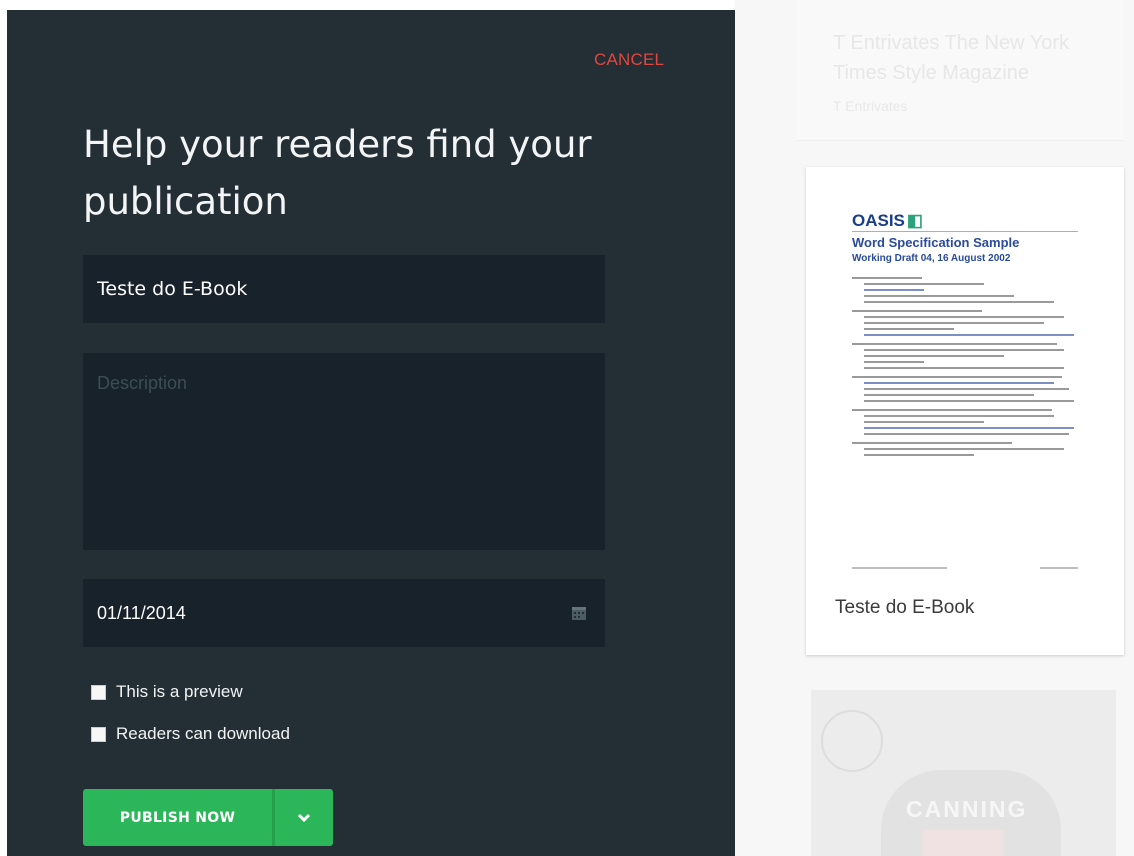 Image resolution: width=1134 pixels, height=856 pixels. I want to click on calendar-icon, so click(579, 613).